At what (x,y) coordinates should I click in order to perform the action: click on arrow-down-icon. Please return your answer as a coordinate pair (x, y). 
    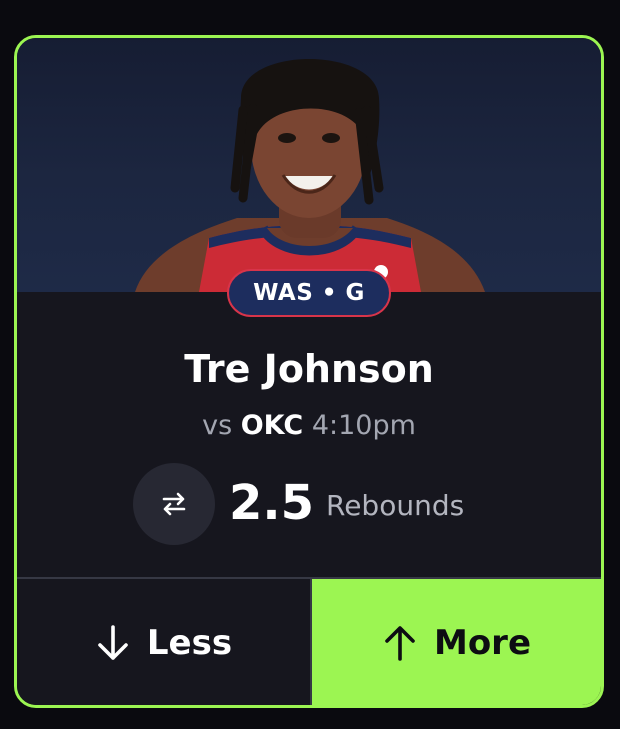
    Looking at the image, I should click on (113, 642).